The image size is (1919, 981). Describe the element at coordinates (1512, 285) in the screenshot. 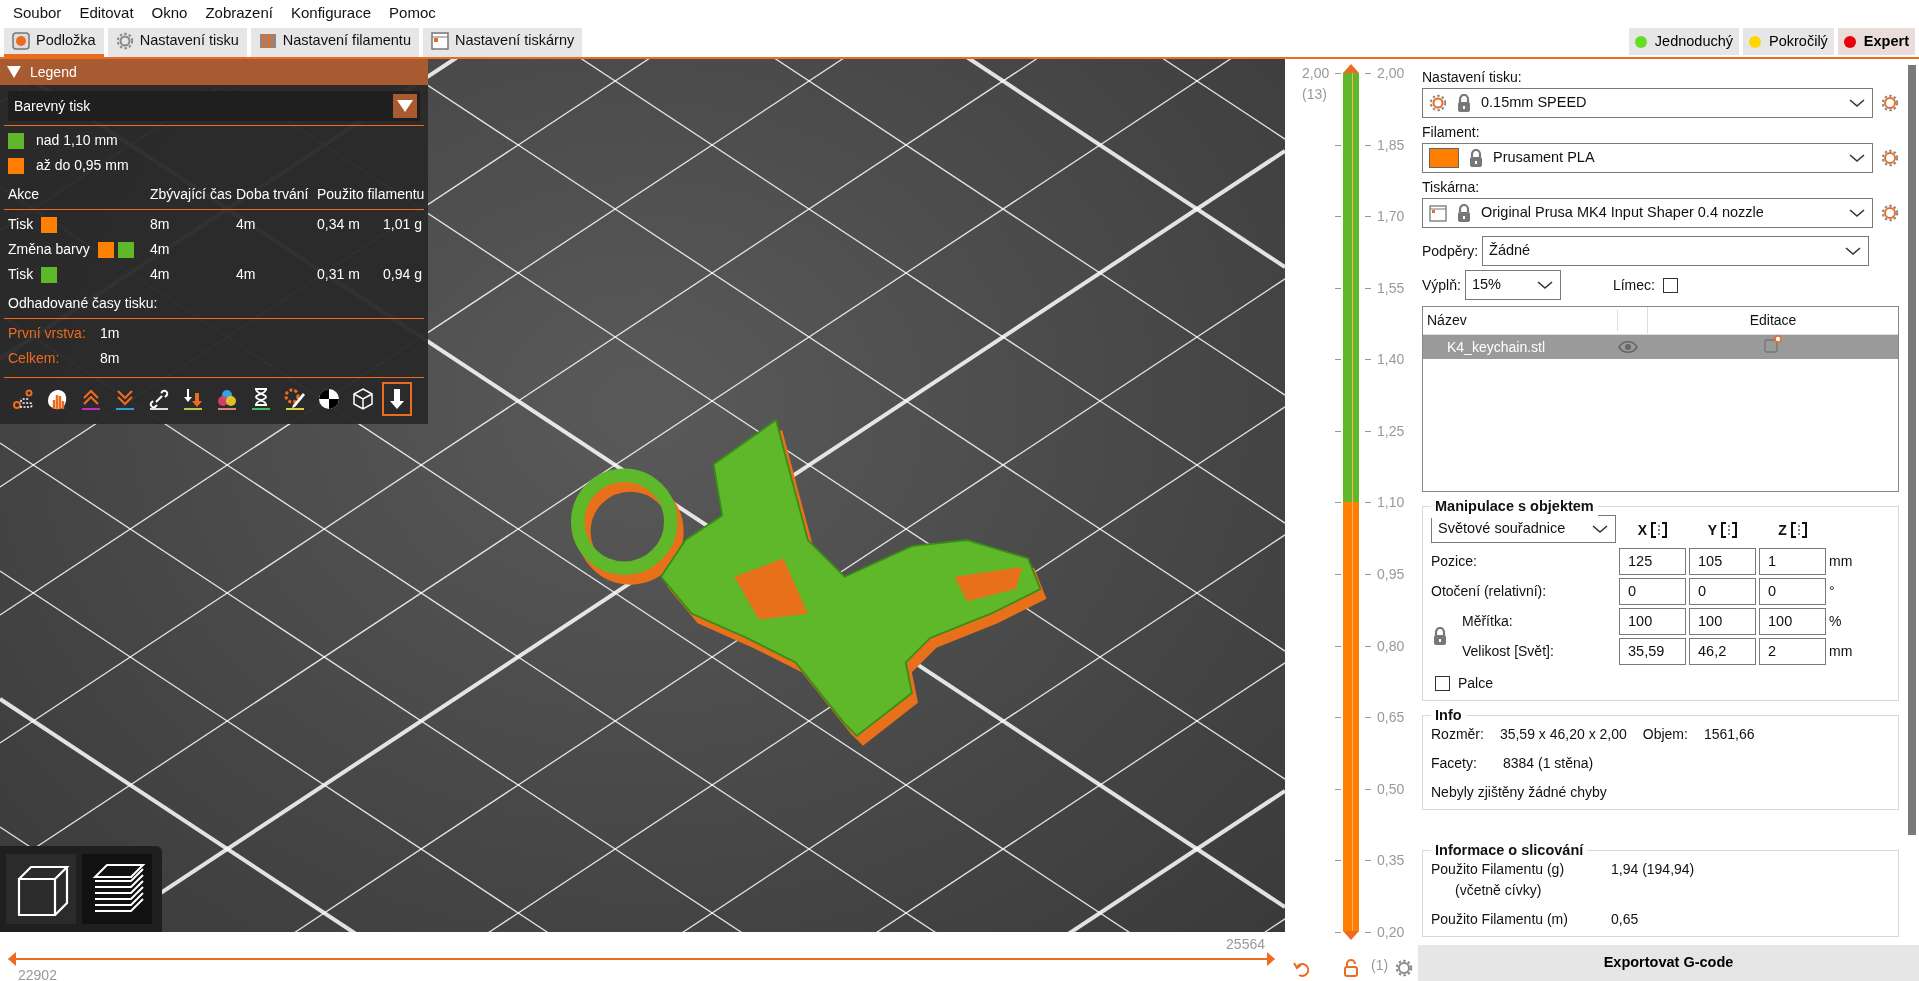

I see `infill-dropdown: 15%` at that location.